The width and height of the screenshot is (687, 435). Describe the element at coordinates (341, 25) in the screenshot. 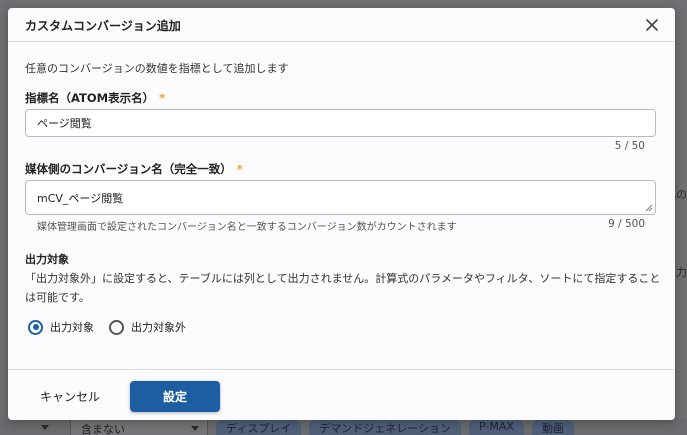

I see `dialog-header: カスタムコンバージョン追加` at that location.